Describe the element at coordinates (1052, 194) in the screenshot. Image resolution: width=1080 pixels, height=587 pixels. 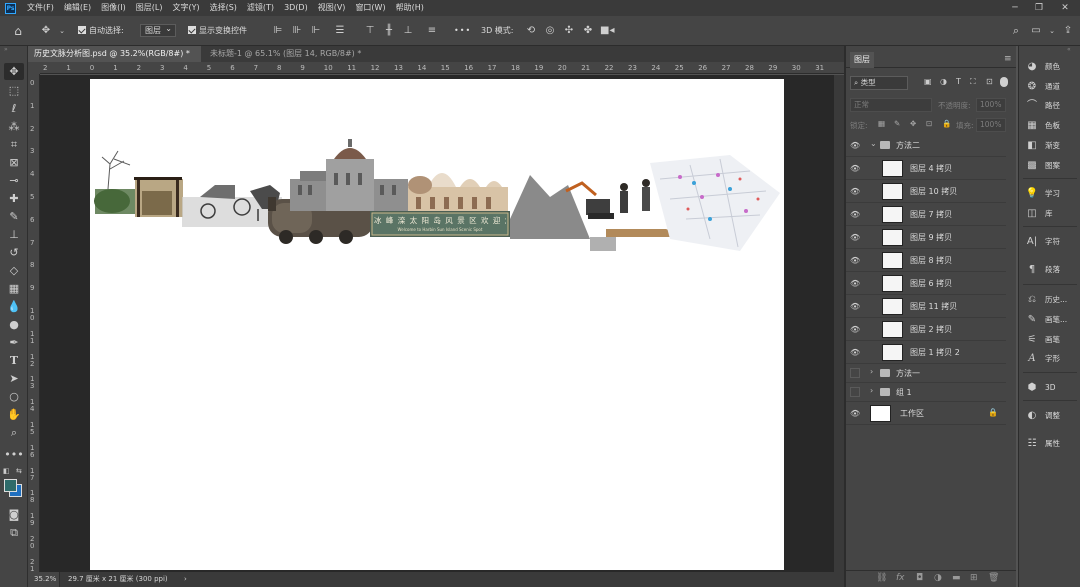
I see `dock-learn: 💡 学习` at that location.